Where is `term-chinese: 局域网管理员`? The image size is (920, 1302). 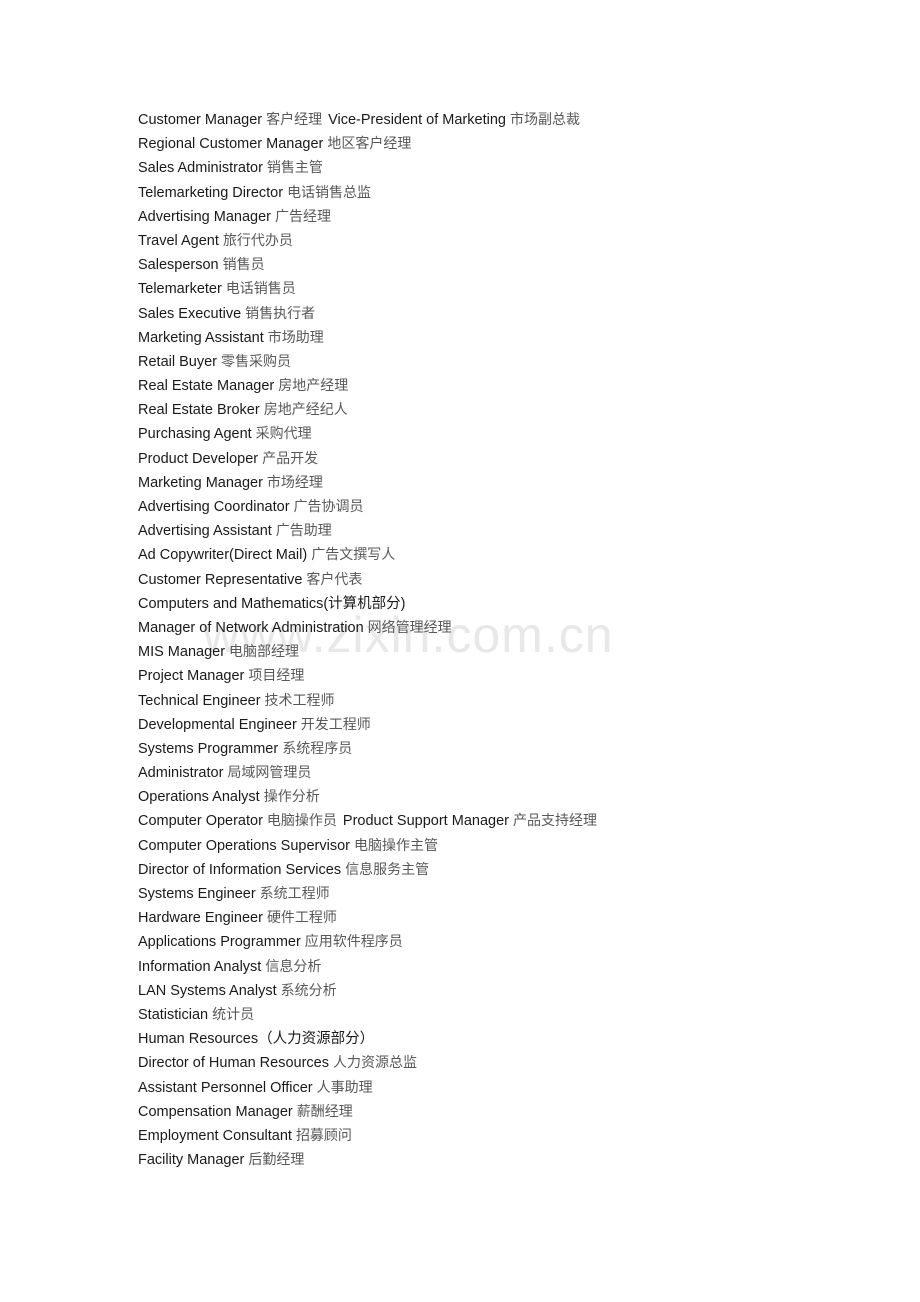
term-chinese: 局域网管理员 is located at coordinates (269, 773).